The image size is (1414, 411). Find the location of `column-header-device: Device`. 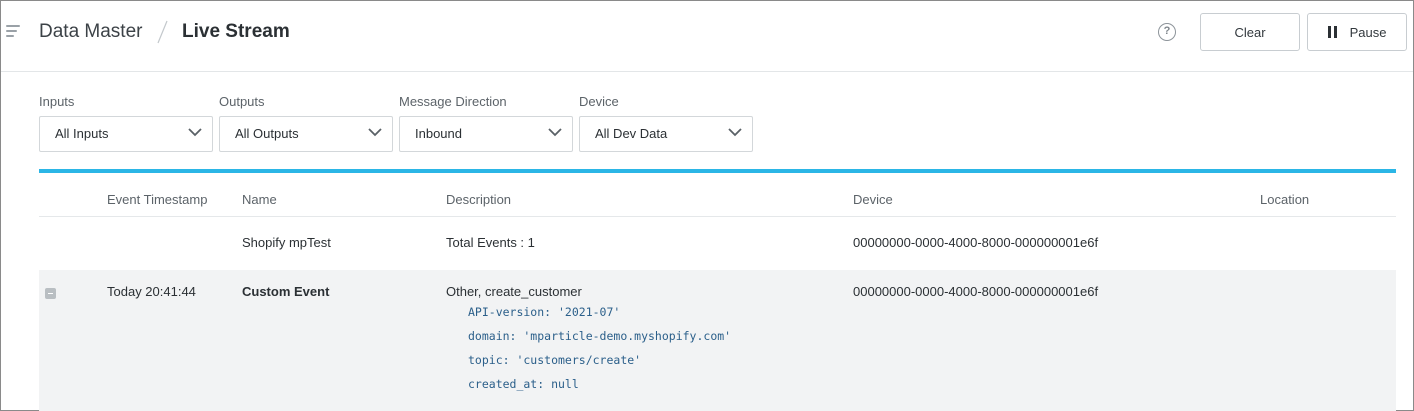

column-header-device: Device is located at coordinates (873, 199).